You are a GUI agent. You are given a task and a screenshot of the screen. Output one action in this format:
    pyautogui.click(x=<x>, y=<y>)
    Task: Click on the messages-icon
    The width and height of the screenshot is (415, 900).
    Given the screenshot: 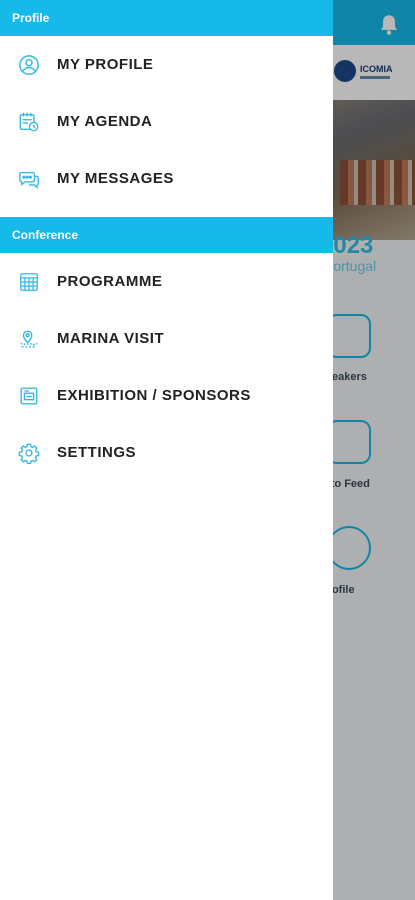 What is the action you would take?
    pyautogui.click(x=29, y=179)
    